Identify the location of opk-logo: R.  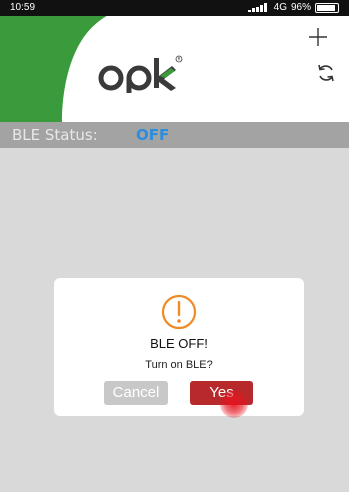
(143, 76).